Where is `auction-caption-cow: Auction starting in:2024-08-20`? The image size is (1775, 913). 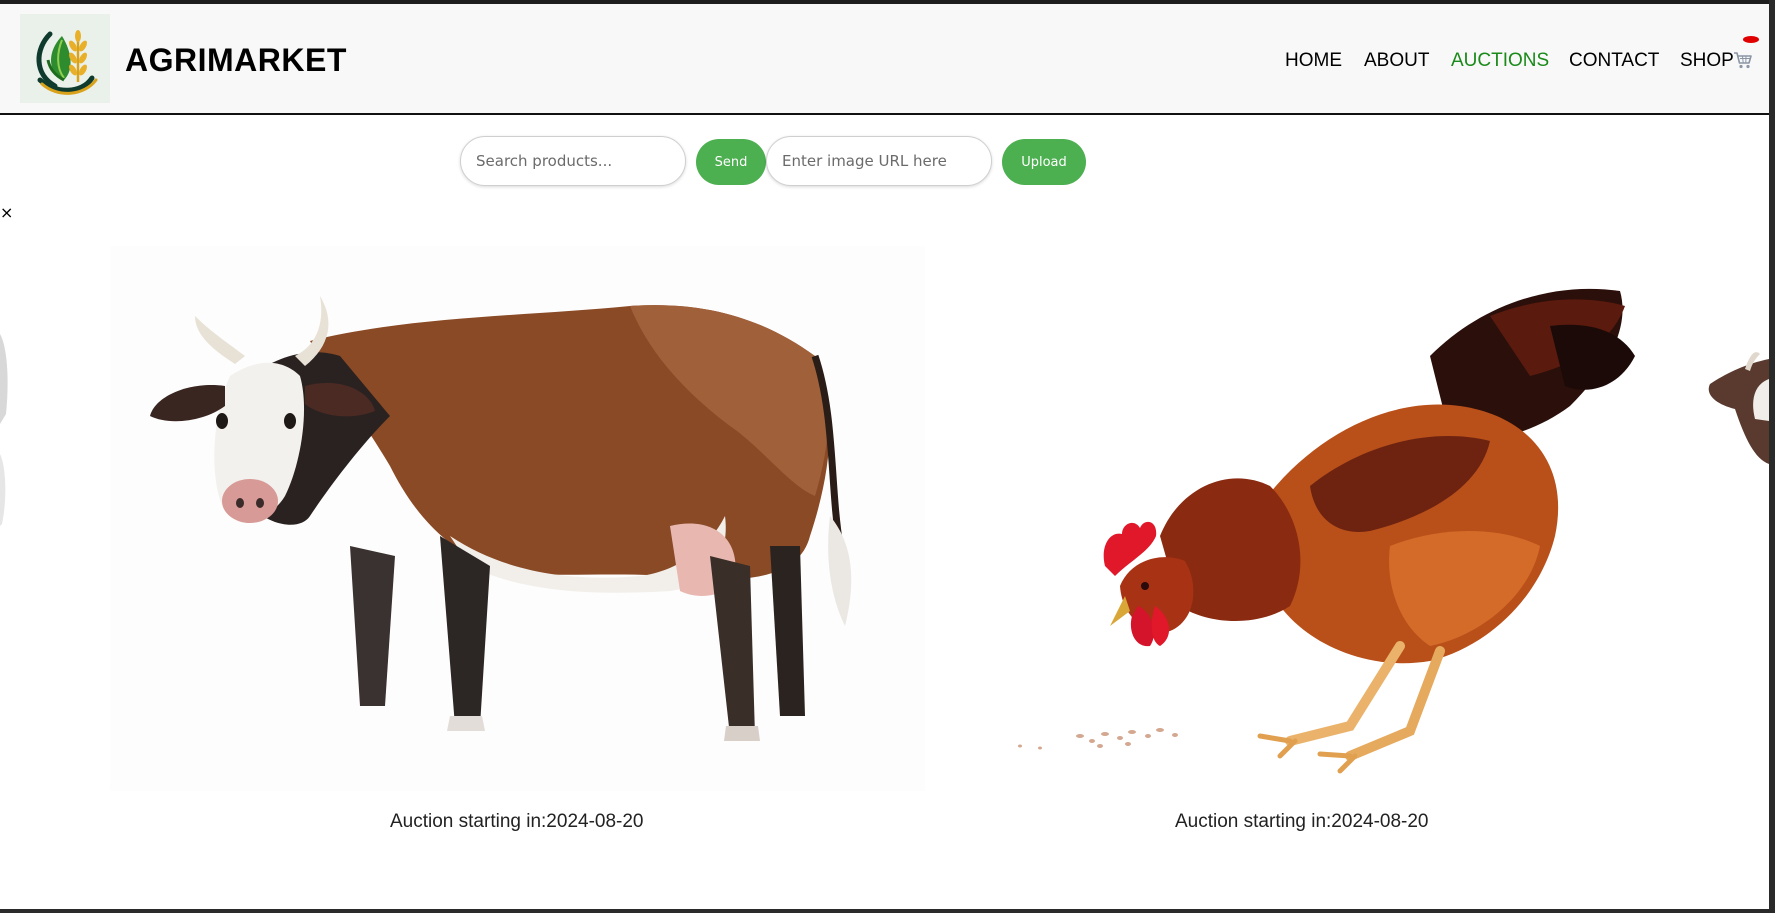
auction-caption-cow: Auction starting in:2024-08-20 is located at coordinates (517, 821).